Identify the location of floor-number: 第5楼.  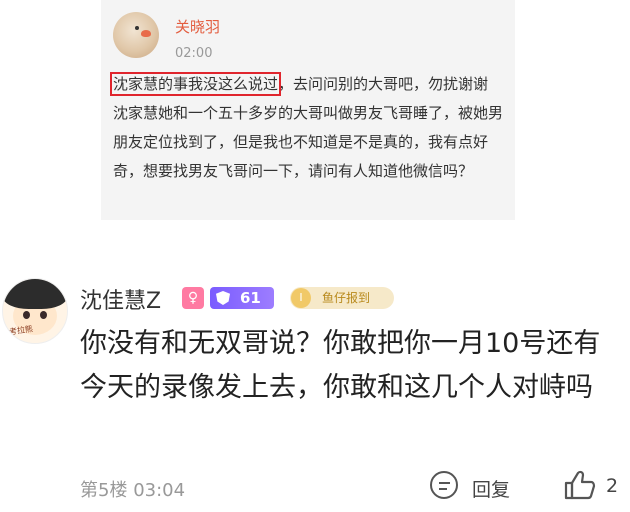
(104, 490).